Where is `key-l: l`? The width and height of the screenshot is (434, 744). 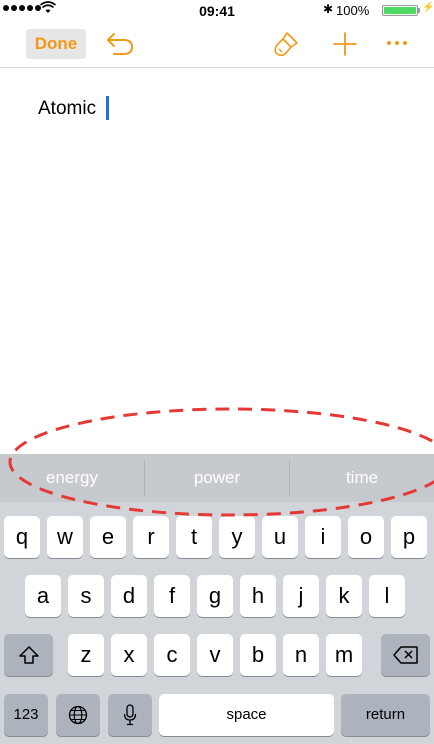
key-l: l is located at coordinates (387, 596).